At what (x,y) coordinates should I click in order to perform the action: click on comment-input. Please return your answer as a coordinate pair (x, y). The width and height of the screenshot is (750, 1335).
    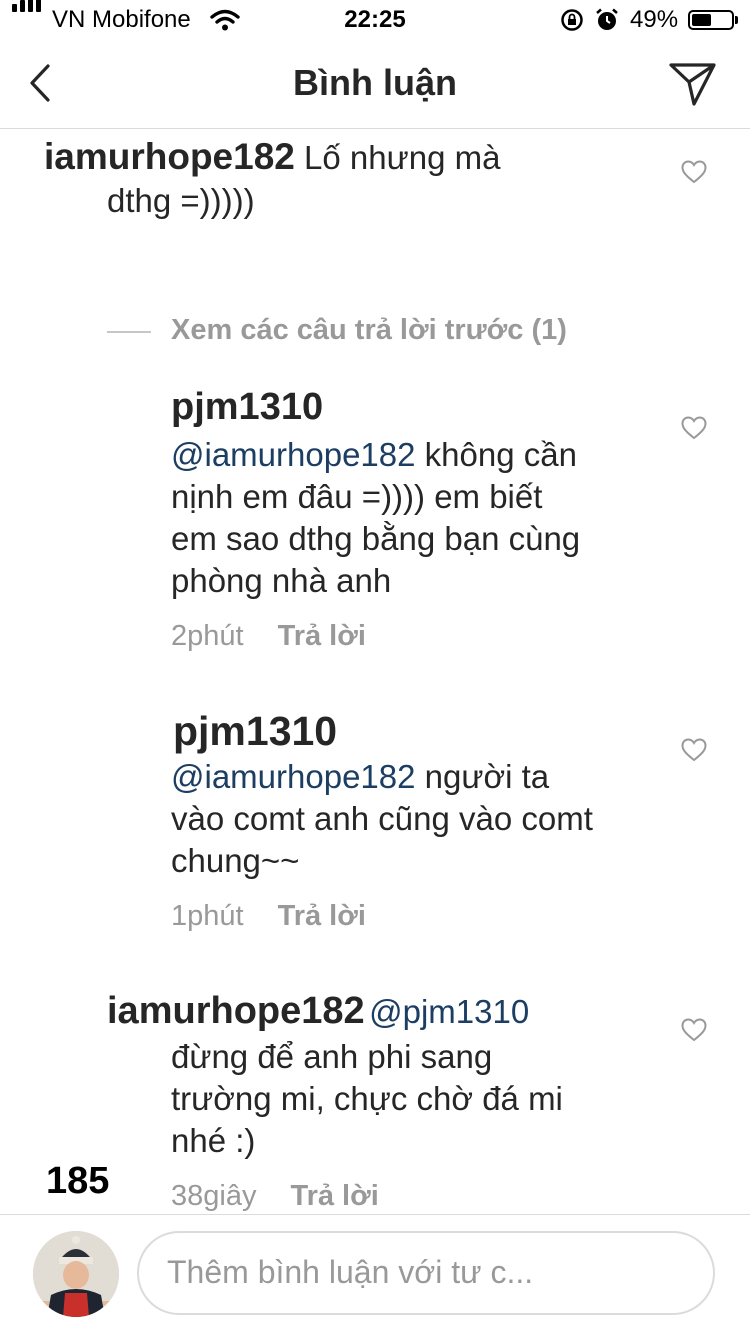
    Looking at the image, I should click on (427, 1272).